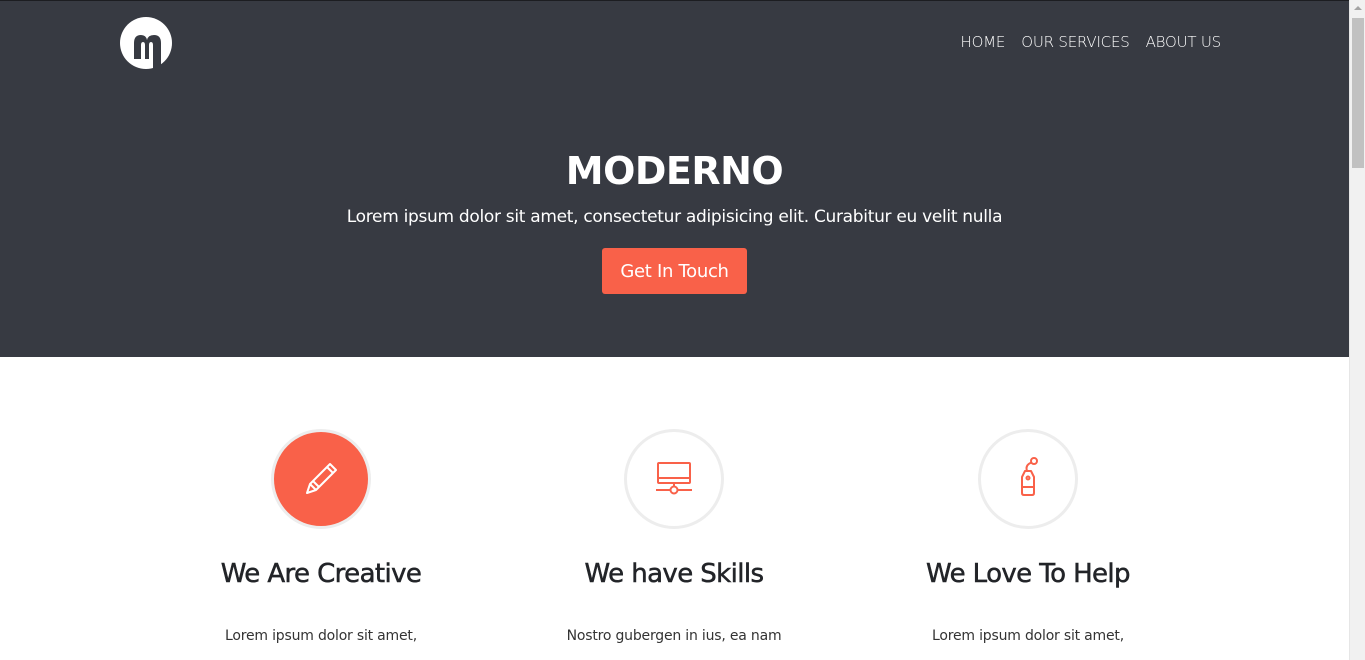  Describe the element at coordinates (674, 171) in the screenshot. I see `hero-title: MODERNO` at that location.